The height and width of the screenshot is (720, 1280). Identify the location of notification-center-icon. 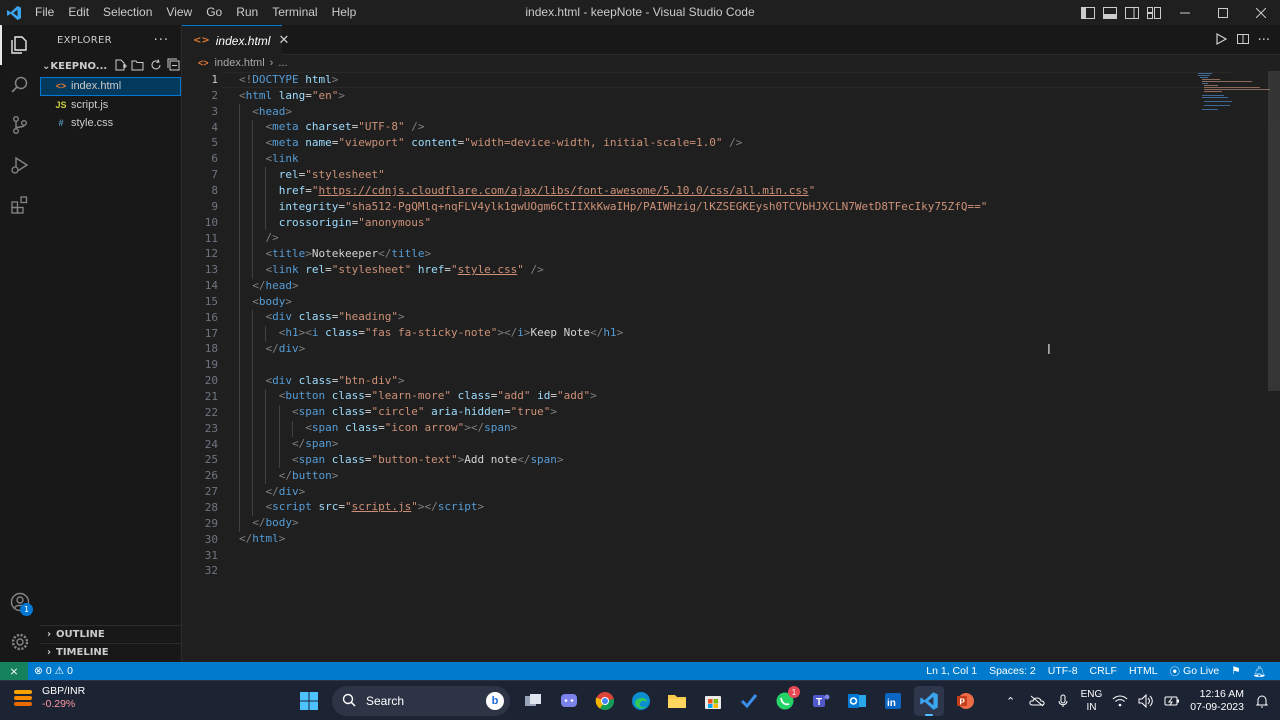
(1262, 701).